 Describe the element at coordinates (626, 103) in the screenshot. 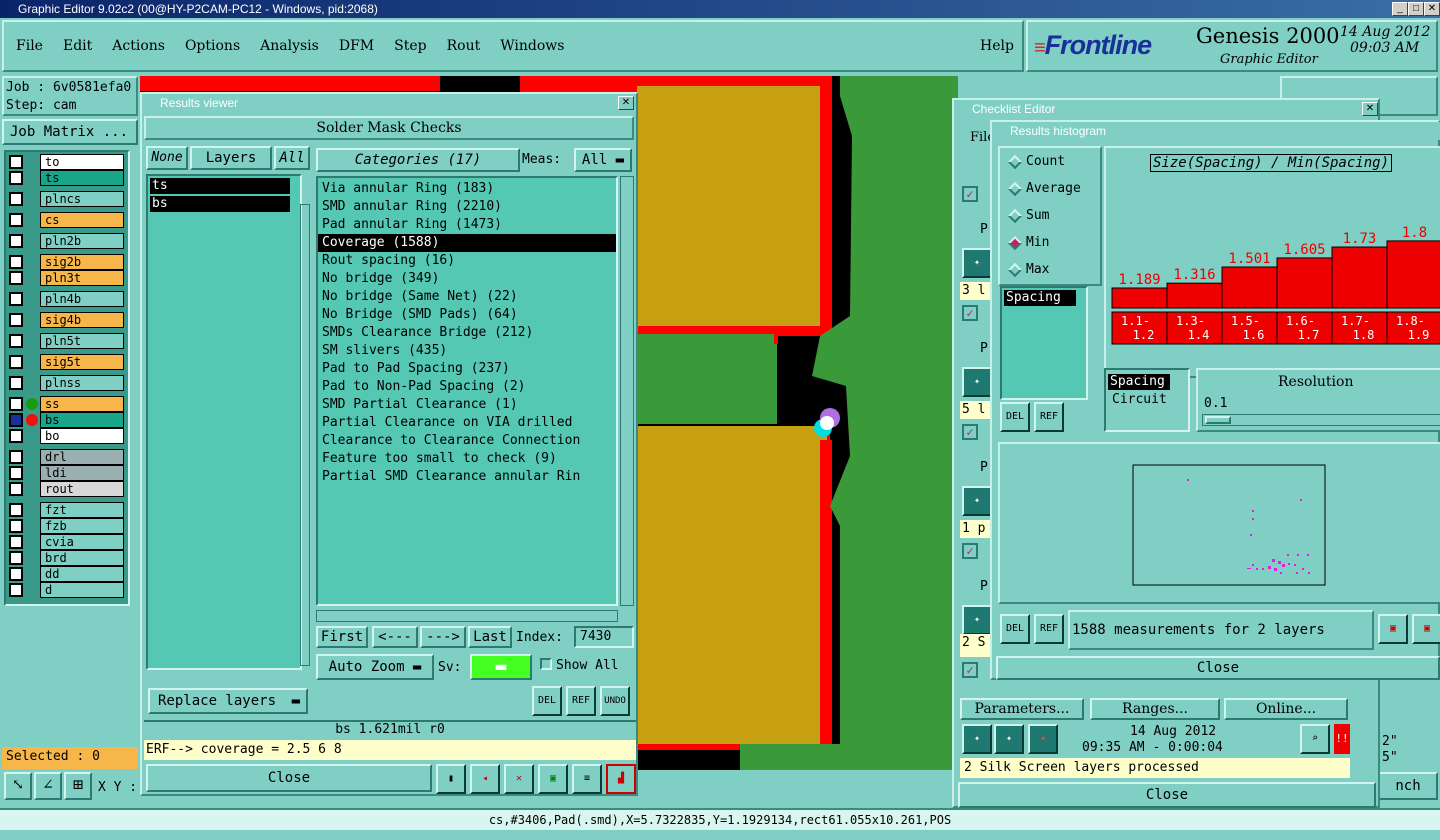

I see `results-viewer-close-icon: ✕` at that location.